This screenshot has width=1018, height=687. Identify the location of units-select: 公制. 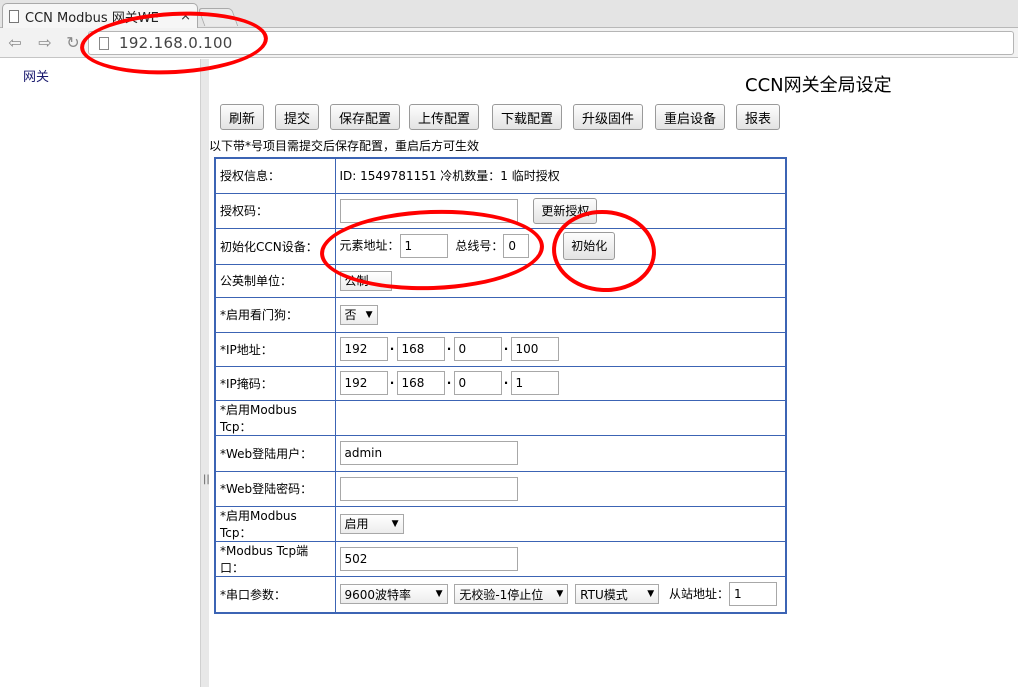
(365, 280).